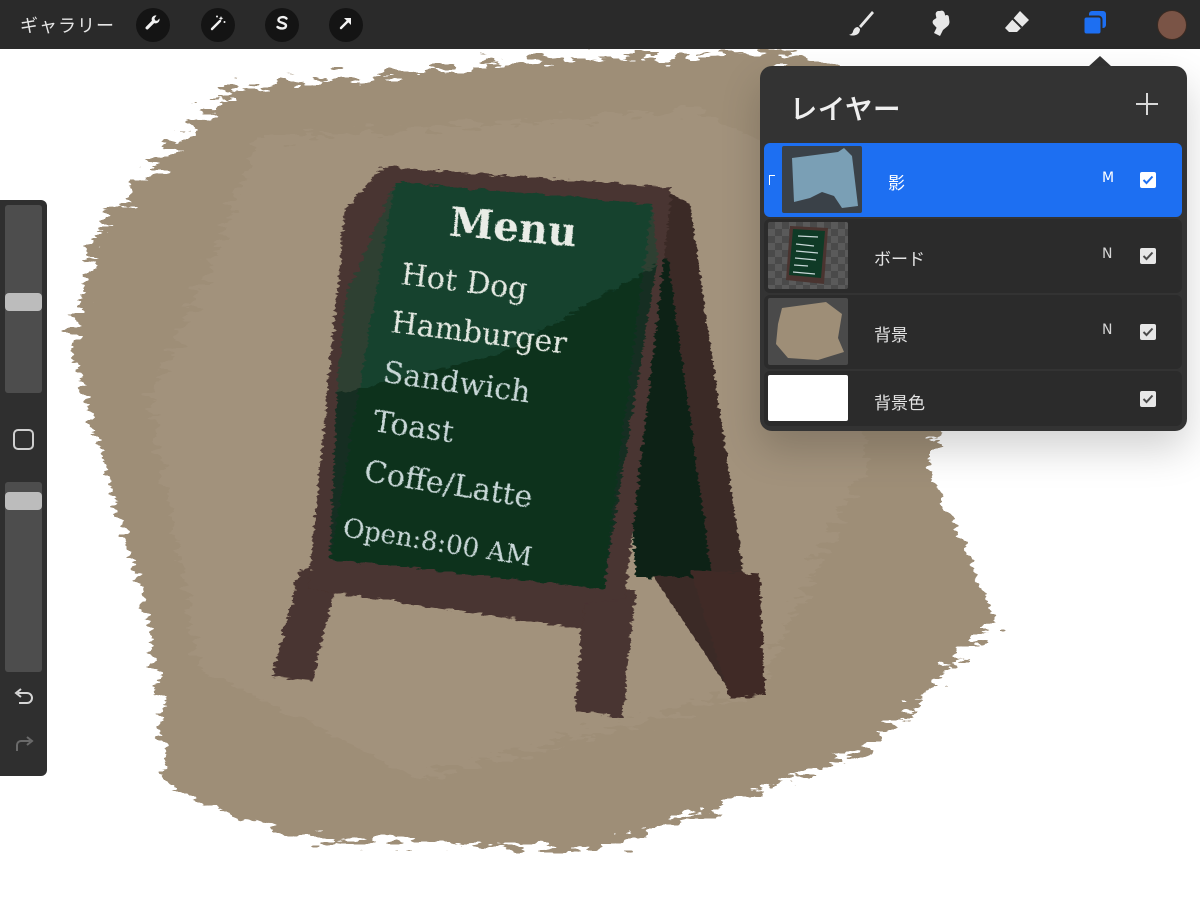 This screenshot has width=1200, height=900. Describe the element at coordinates (67, 25) in the screenshot. I see `gallery-button: ギャラリー` at that location.